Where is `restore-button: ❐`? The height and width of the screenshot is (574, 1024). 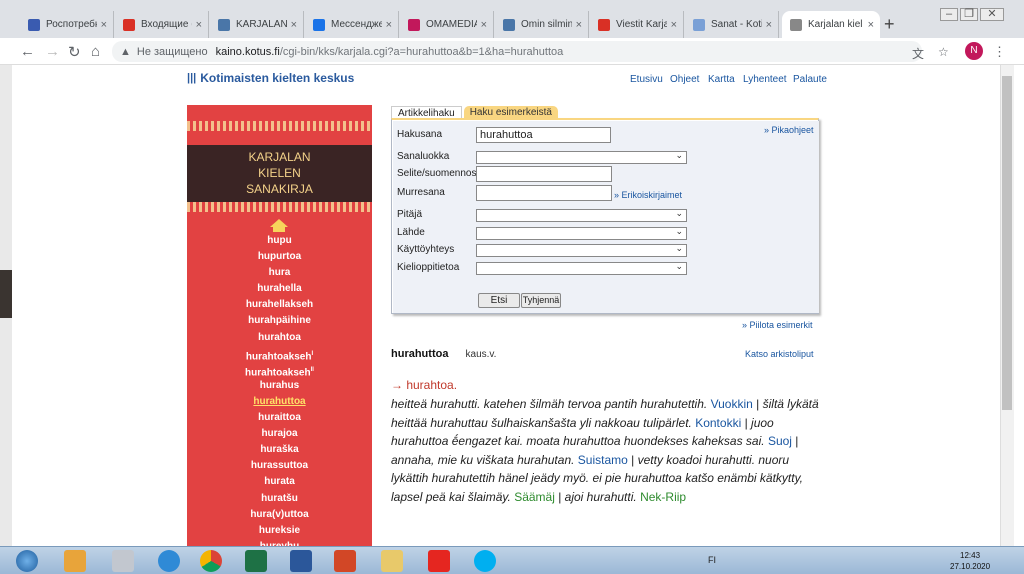 restore-button: ❐ is located at coordinates (969, 14).